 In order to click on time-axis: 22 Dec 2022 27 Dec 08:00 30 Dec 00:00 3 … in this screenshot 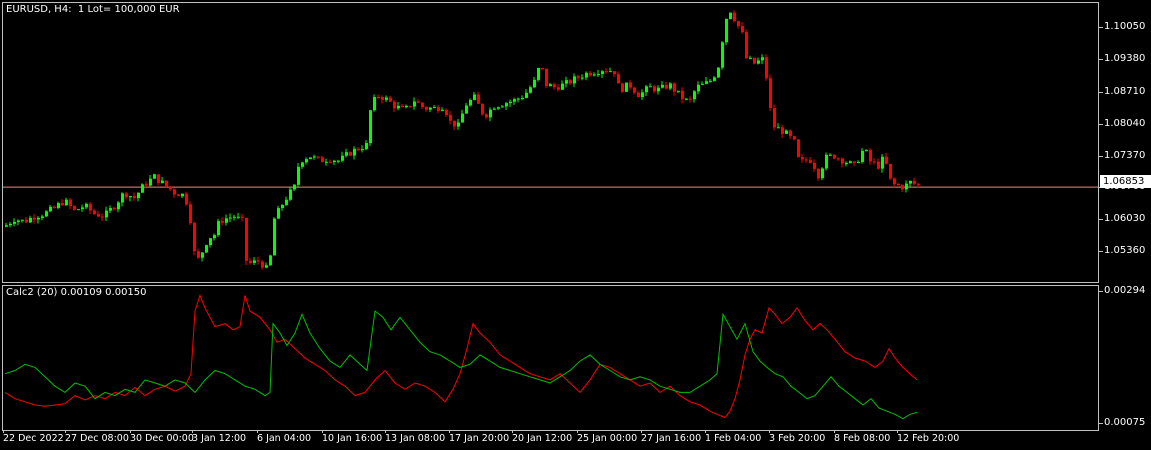, I will do `click(550, 440)`.